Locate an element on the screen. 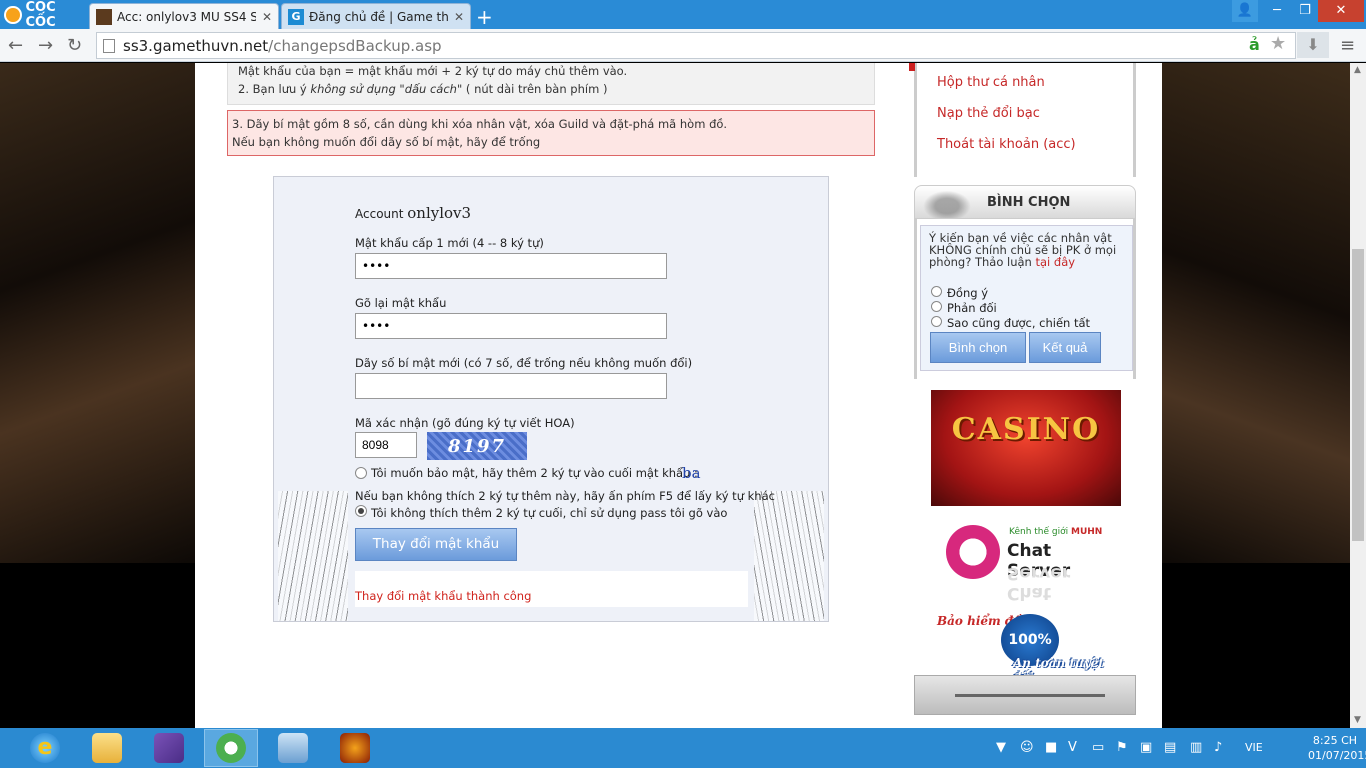 This screenshot has width=1366, height=768. coccoc-dictionary-icon: ả is located at coordinates (1254, 44).